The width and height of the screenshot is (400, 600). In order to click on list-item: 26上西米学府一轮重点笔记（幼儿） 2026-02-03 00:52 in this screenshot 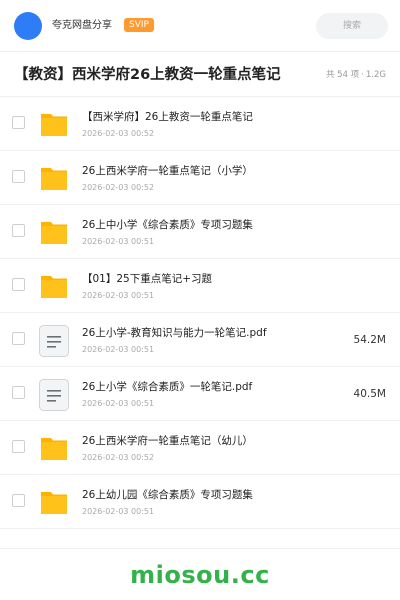, I will do `click(200, 448)`.